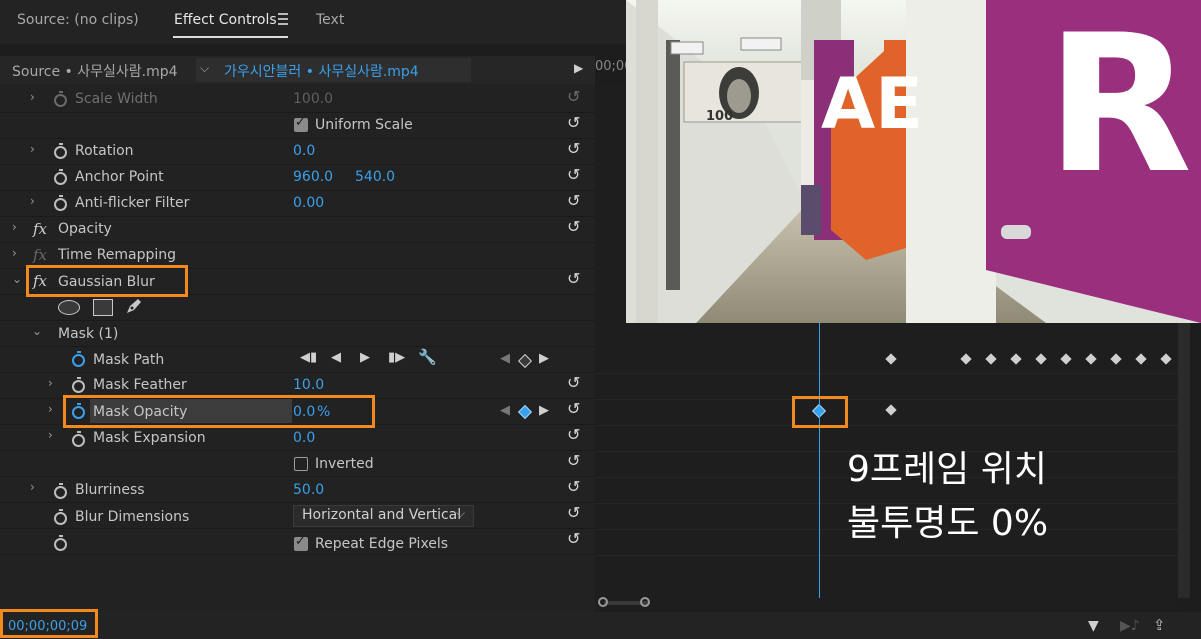 Image resolution: width=1201 pixels, height=639 pixels. Describe the element at coordinates (129, 360) in the screenshot. I see `mask-path-label: Mask Path` at that location.